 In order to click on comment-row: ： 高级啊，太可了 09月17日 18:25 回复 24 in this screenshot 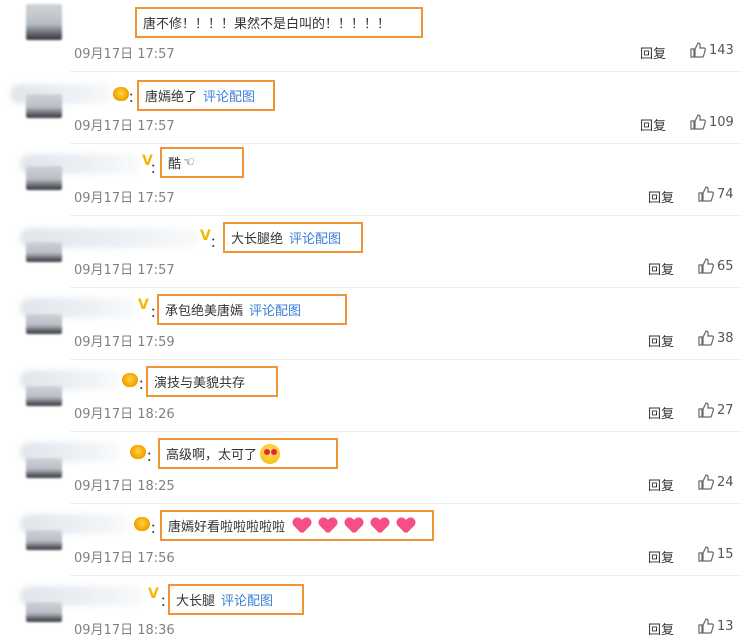, I will do `click(375, 468)`.